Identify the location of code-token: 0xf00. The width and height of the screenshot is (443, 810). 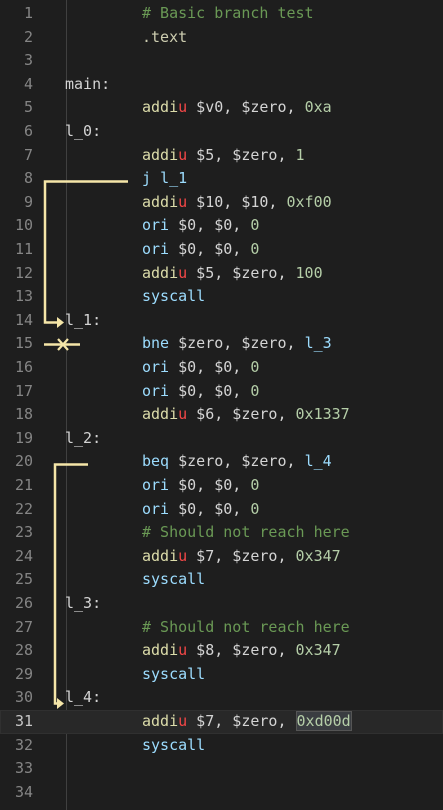
(309, 201).